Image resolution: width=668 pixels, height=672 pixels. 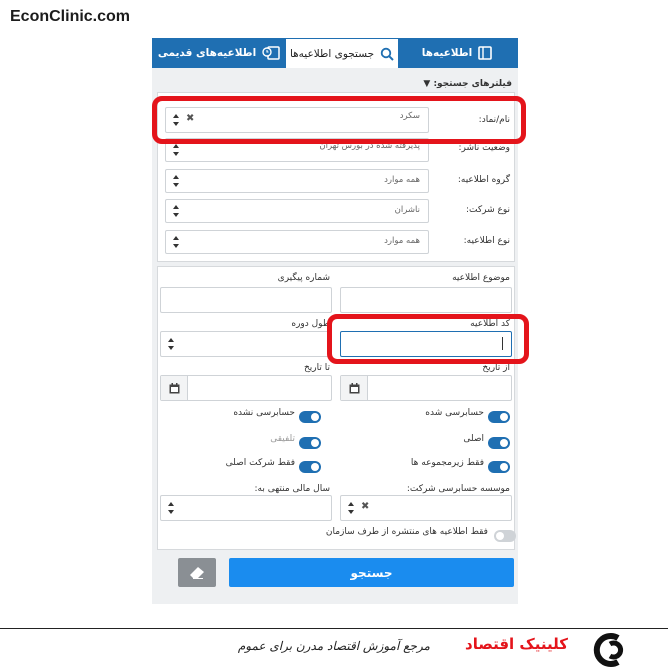 I want to click on period-length-label: طول دوره, so click(x=310, y=324).